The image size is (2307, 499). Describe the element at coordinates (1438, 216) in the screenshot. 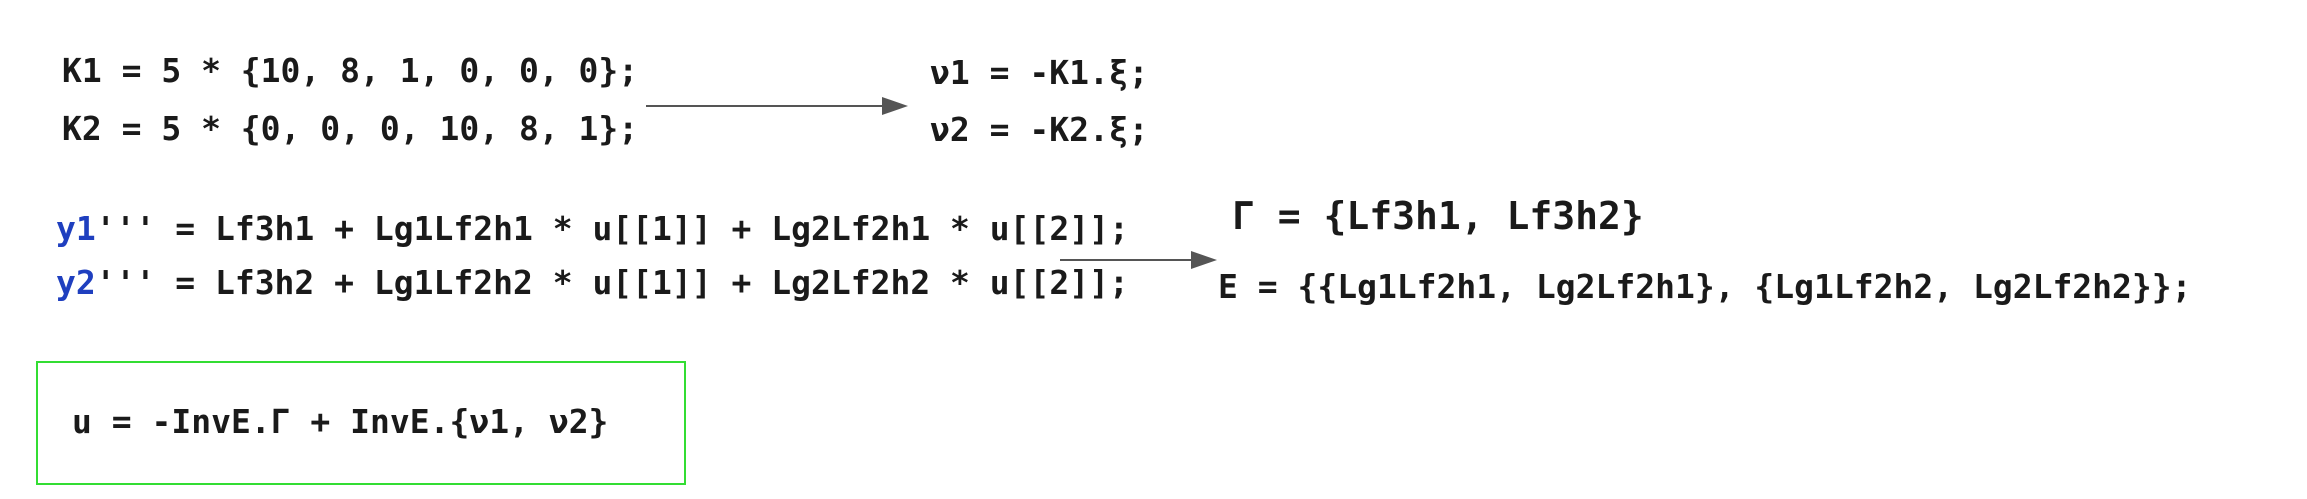

I see `gamma-definition: Γ = {Lf3h1, Lf3h2}` at that location.